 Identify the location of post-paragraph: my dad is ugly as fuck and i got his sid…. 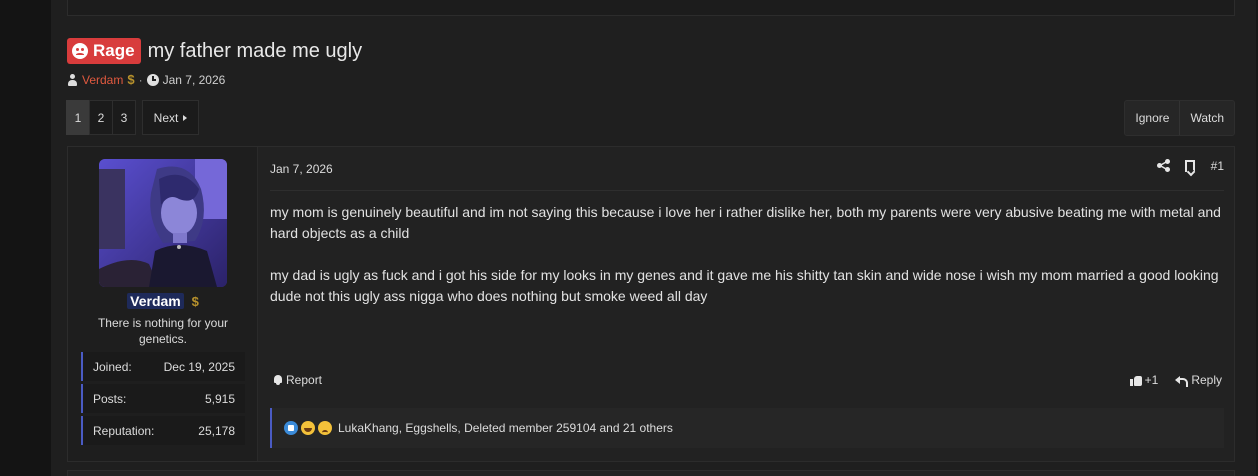
(744, 285).